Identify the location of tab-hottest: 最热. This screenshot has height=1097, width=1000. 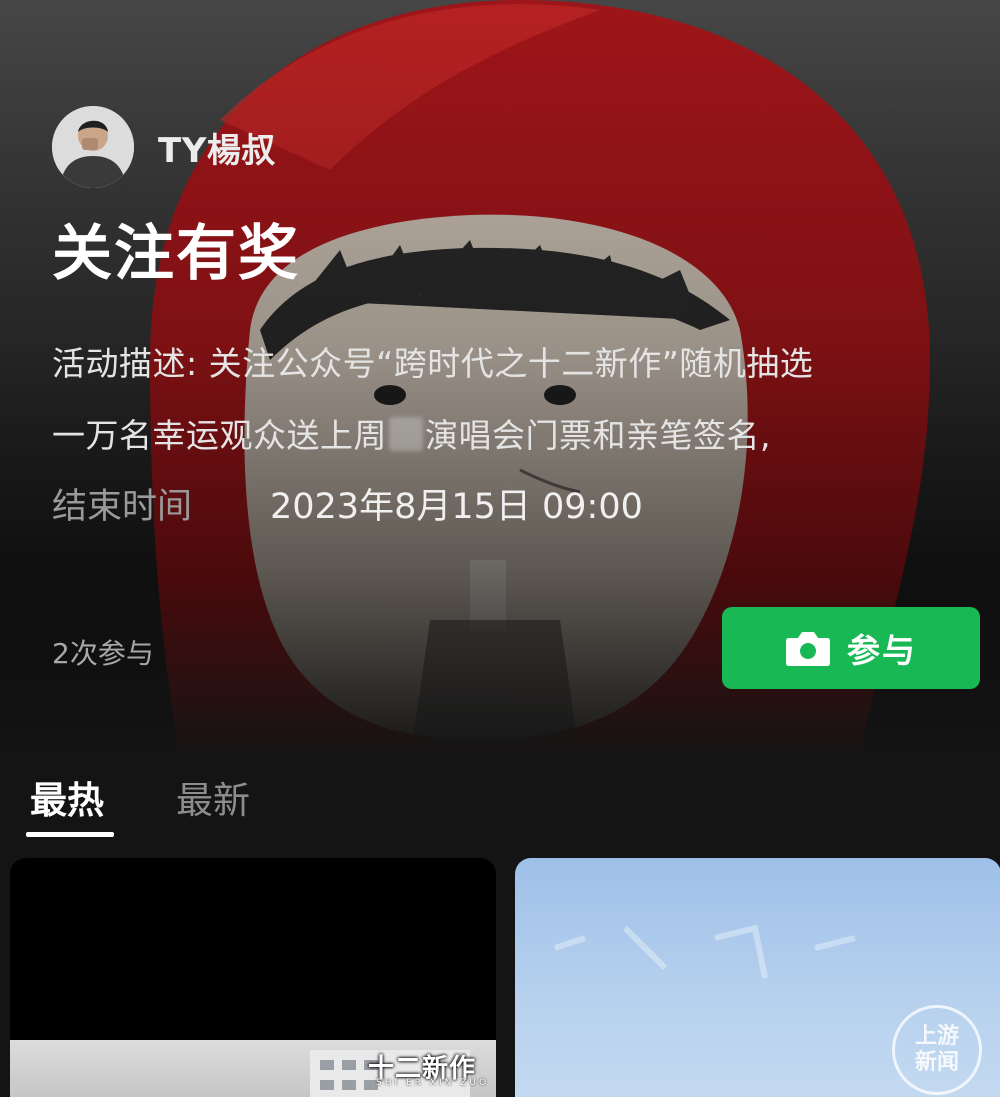
(67, 797).